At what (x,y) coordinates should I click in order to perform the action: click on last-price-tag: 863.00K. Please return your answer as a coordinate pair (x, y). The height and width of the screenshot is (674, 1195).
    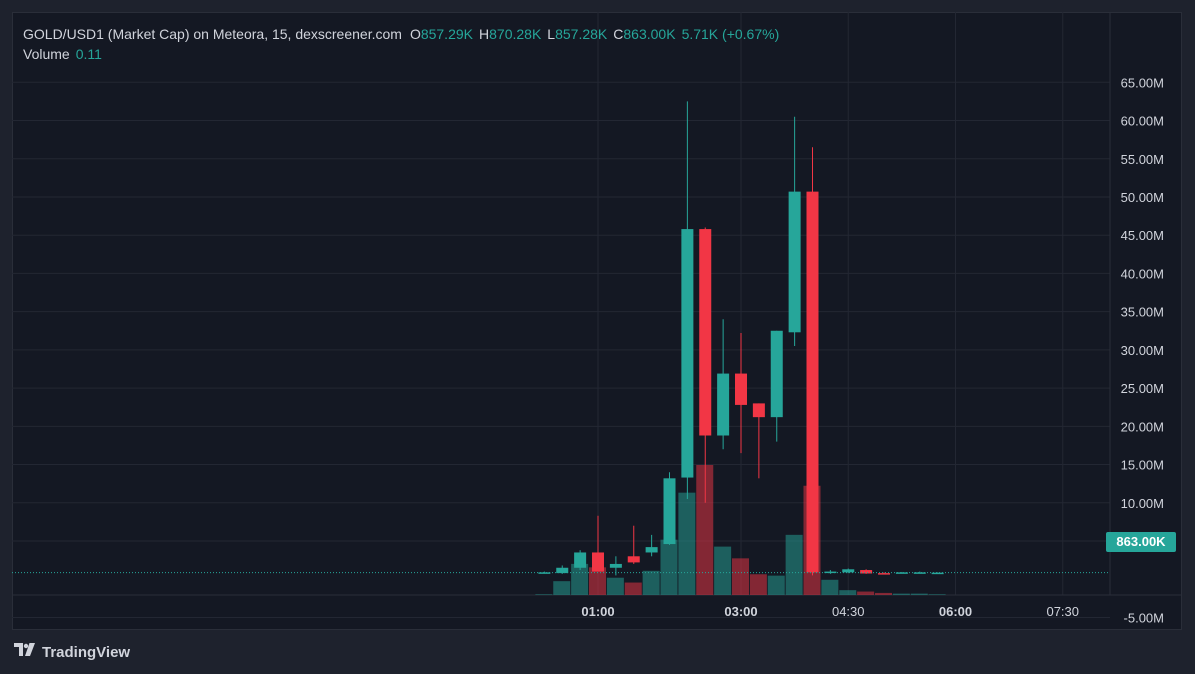
    Looking at the image, I should click on (1141, 542).